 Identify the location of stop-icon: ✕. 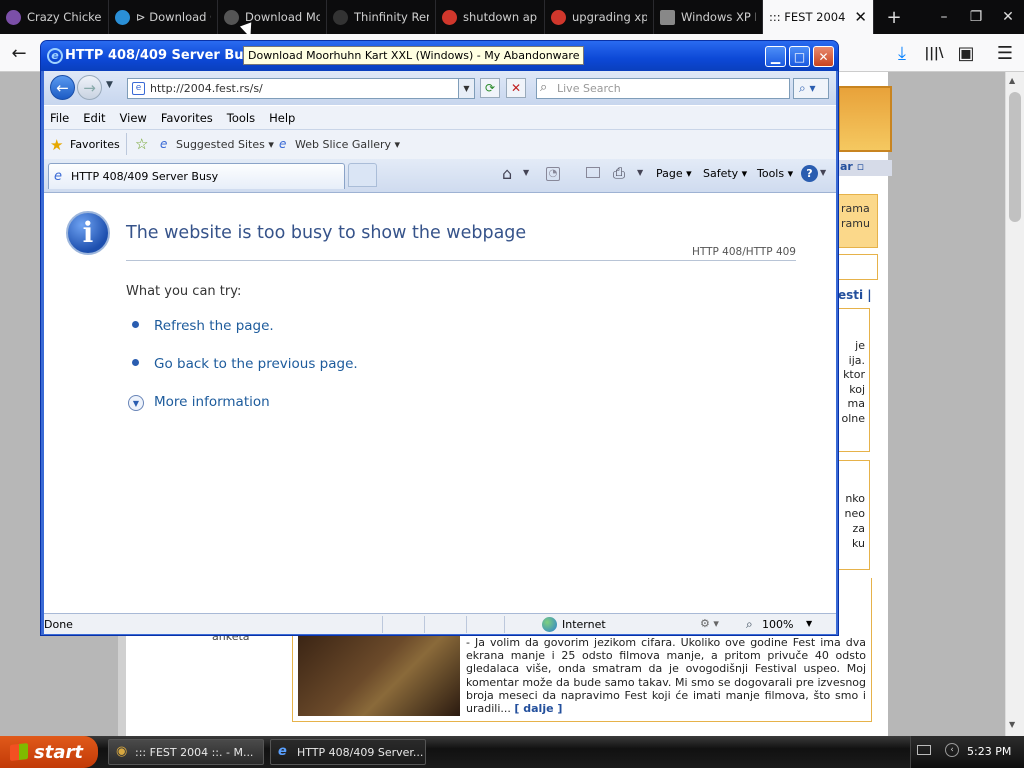
(516, 88).